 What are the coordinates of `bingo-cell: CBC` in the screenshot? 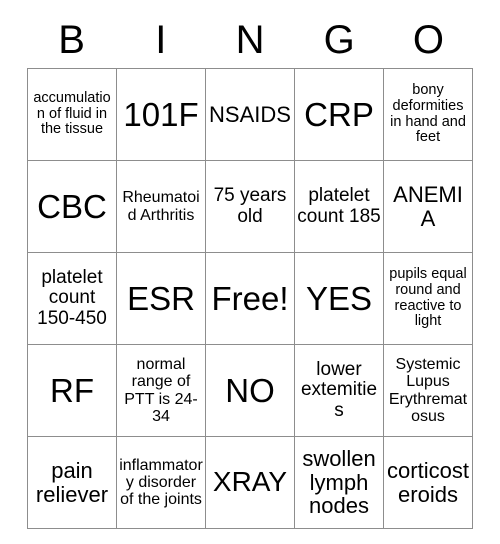 It's located at (72, 206).